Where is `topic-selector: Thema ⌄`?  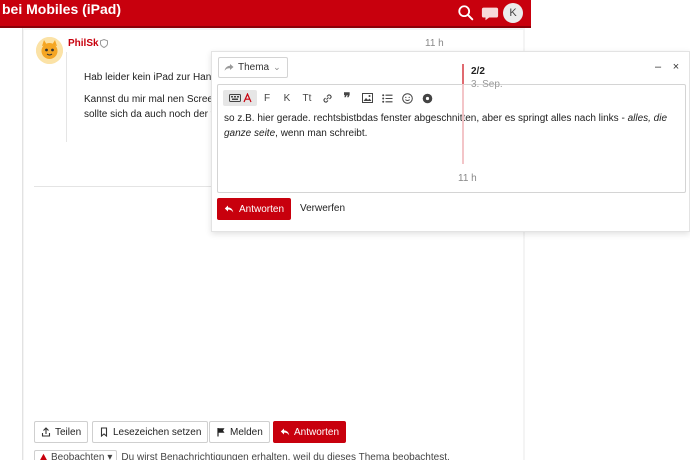 topic-selector: Thema ⌄ is located at coordinates (253, 67).